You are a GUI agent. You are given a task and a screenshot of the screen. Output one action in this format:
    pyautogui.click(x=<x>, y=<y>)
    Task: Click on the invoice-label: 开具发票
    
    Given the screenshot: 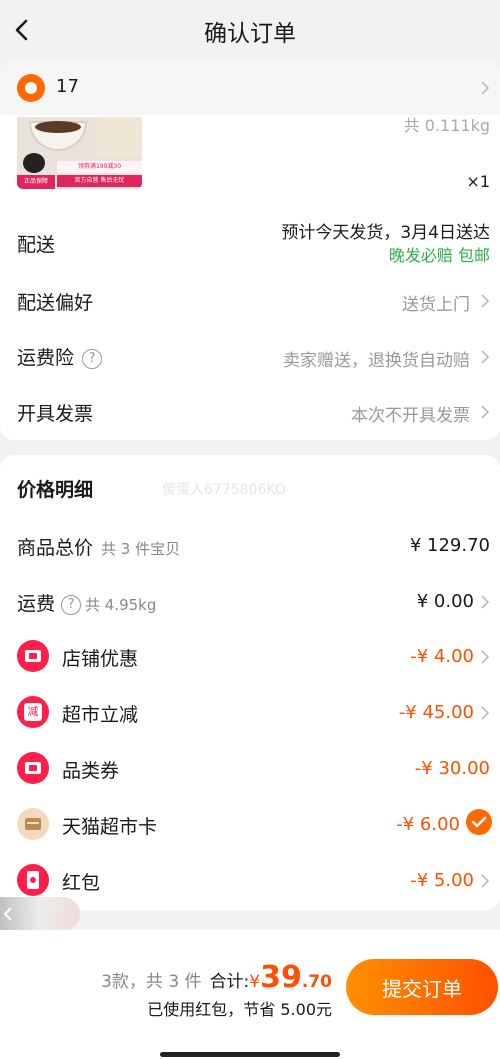 What is the action you would take?
    pyautogui.click(x=55, y=414)
    